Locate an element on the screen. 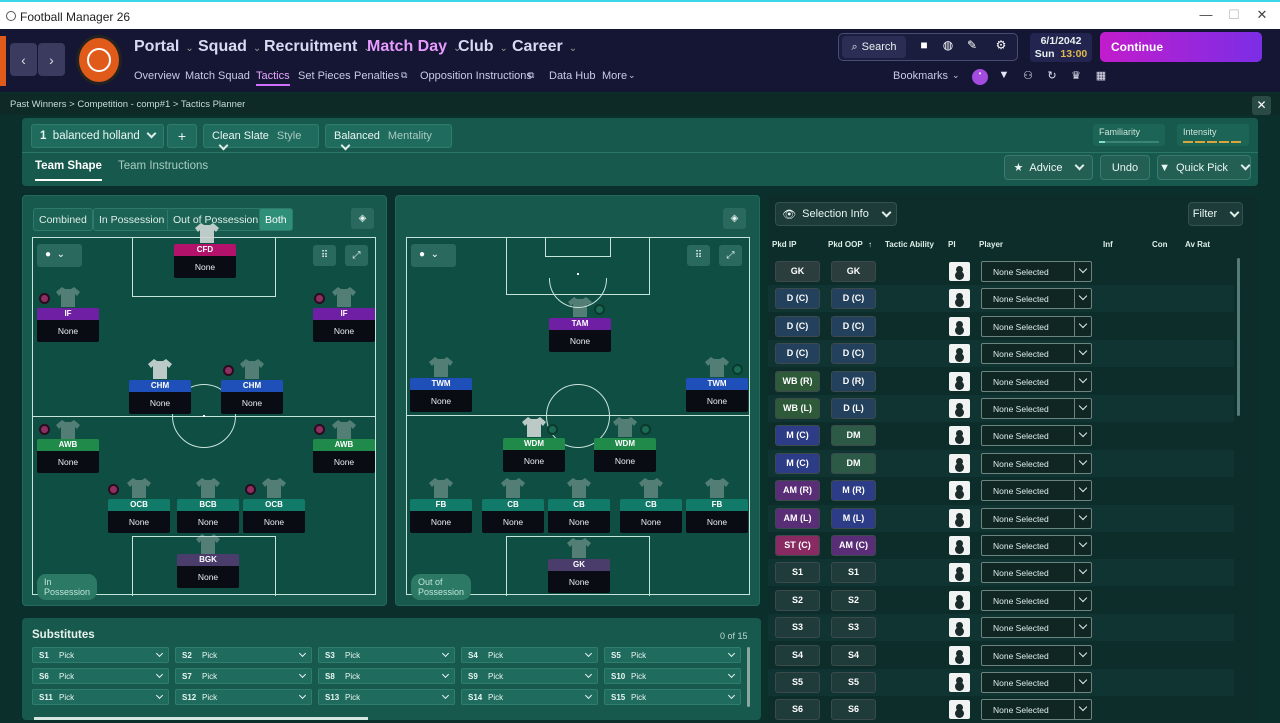  subnav-overview: Overview is located at coordinates (157, 76).